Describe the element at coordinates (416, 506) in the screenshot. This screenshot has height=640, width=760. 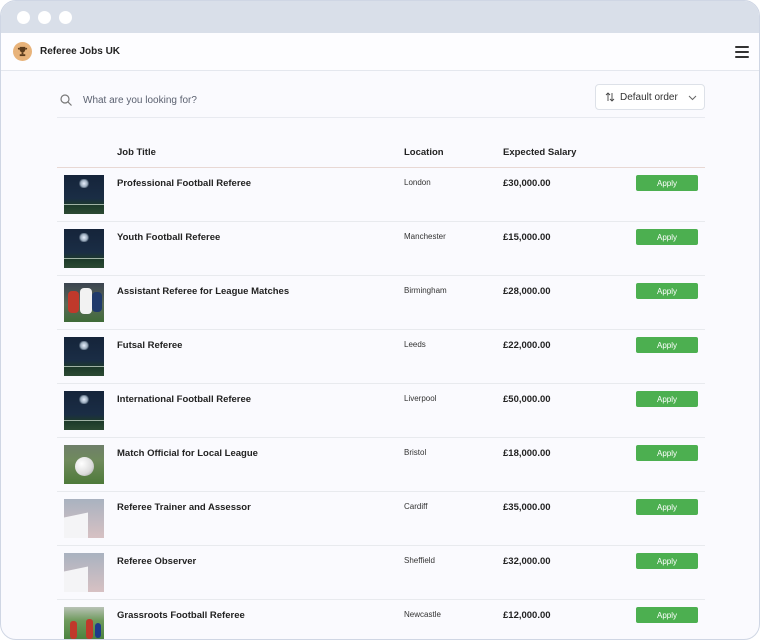
I see `job-location: Cardiff` at that location.